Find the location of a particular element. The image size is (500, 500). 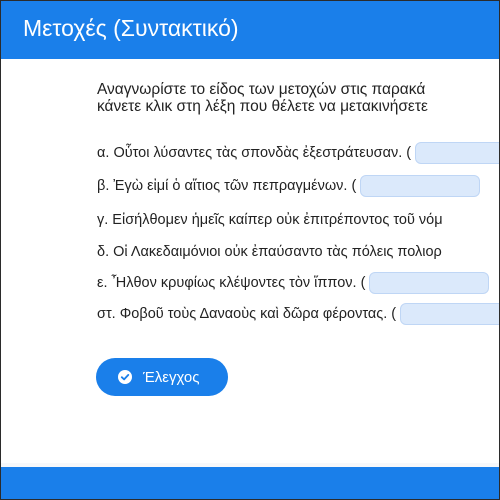

check-button: Έλεγχος is located at coordinates (162, 377).